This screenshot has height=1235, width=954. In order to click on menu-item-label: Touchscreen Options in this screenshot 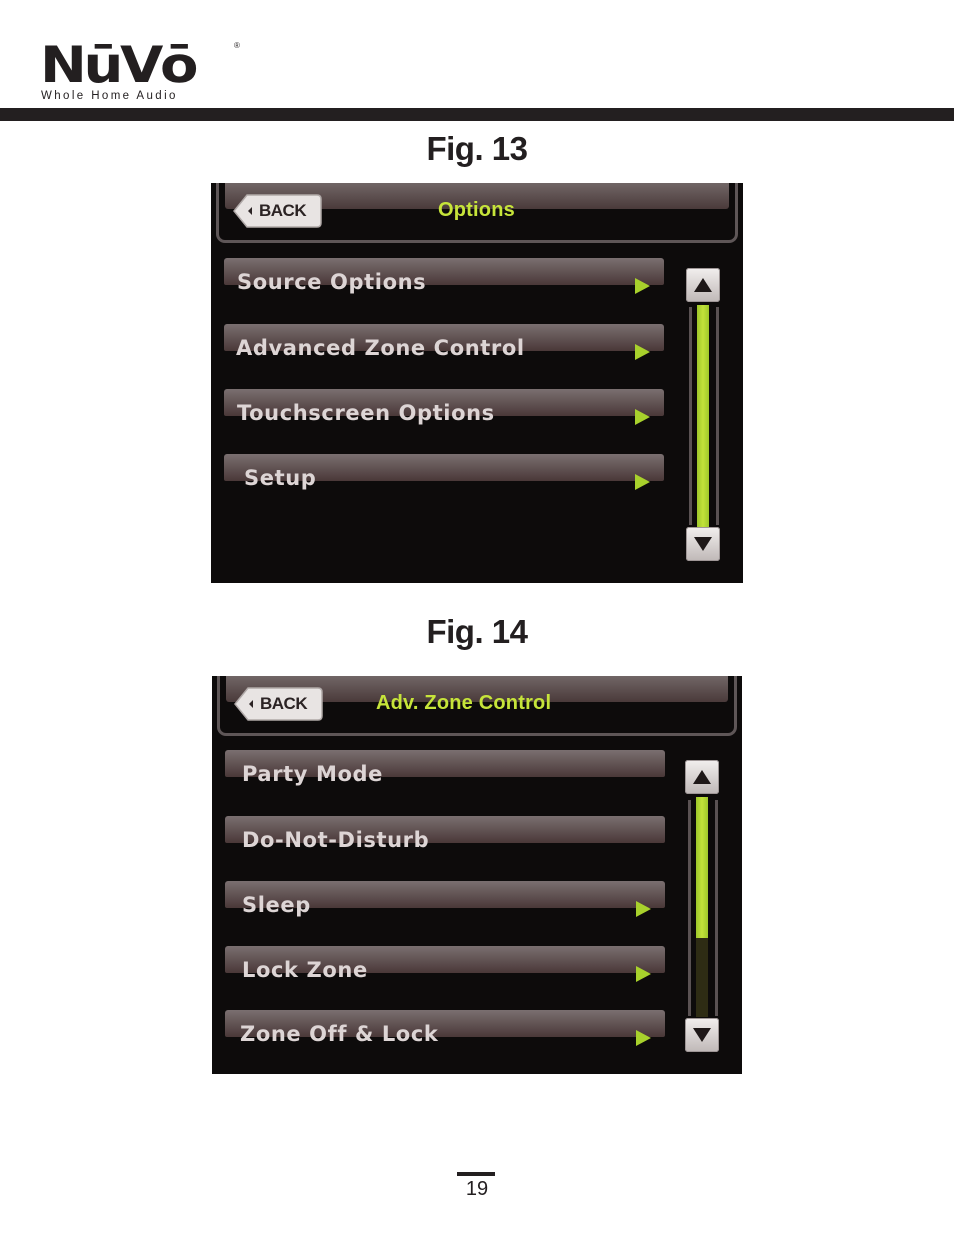, I will do `click(366, 413)`.